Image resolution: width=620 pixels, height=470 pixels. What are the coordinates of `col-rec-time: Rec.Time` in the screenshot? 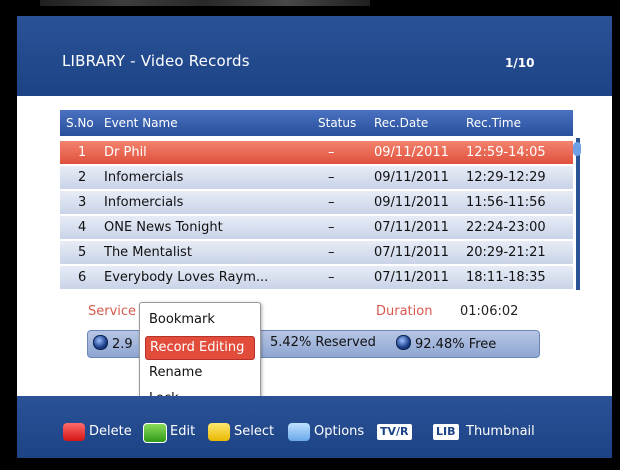 It's located at (493, 123).